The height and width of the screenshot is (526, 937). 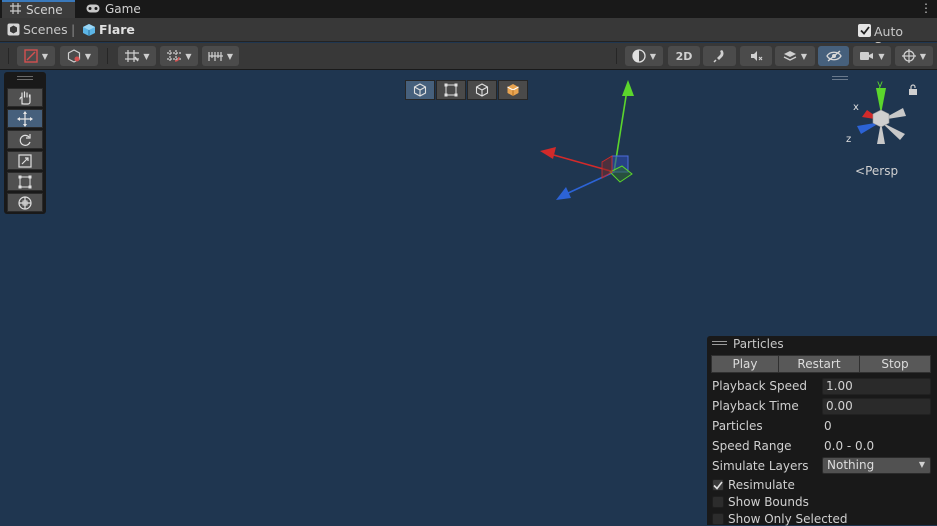 I want to click on projection-label: Persp, so click(x=882, y=171).